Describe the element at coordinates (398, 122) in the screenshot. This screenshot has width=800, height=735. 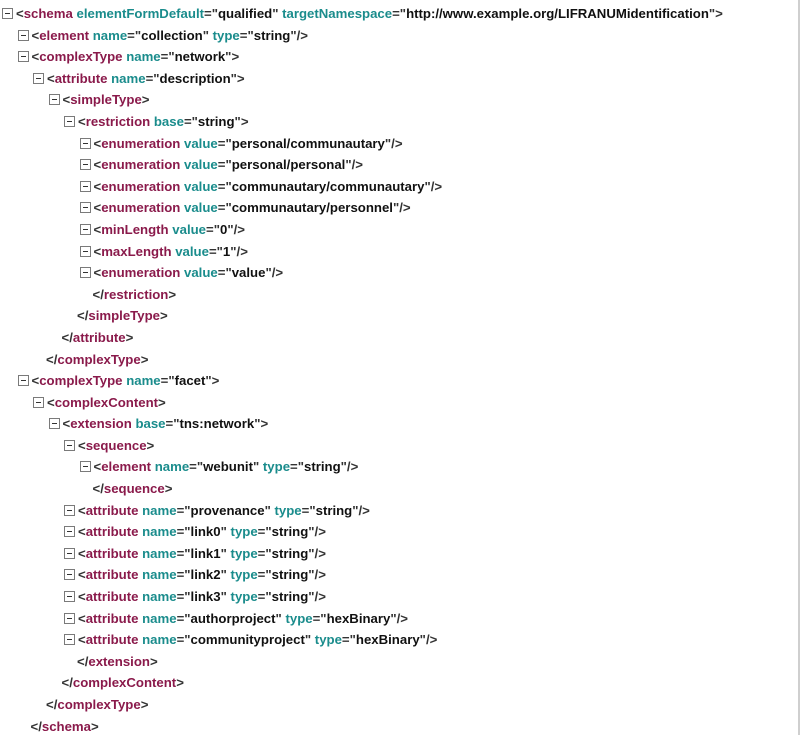
I see `xml-node-line: <restriction base="string">` at that location.